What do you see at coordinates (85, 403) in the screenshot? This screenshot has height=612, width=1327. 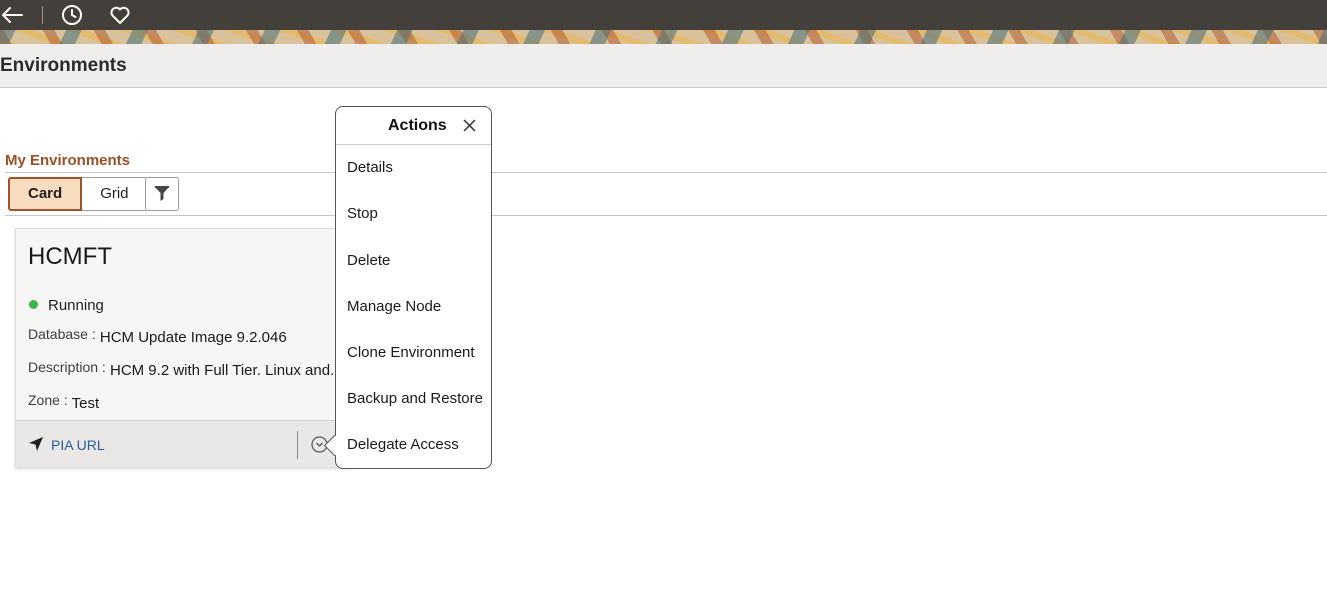 I see `zone-value: Test` at bounding box center [85, 403].